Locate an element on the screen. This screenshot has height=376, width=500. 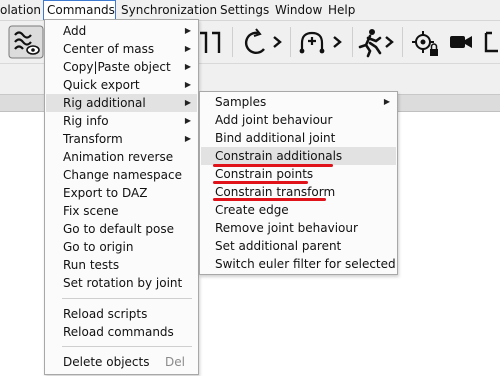
menu-item-rig-additional: Rig additional ▶ is located at coordinates (121, 103).